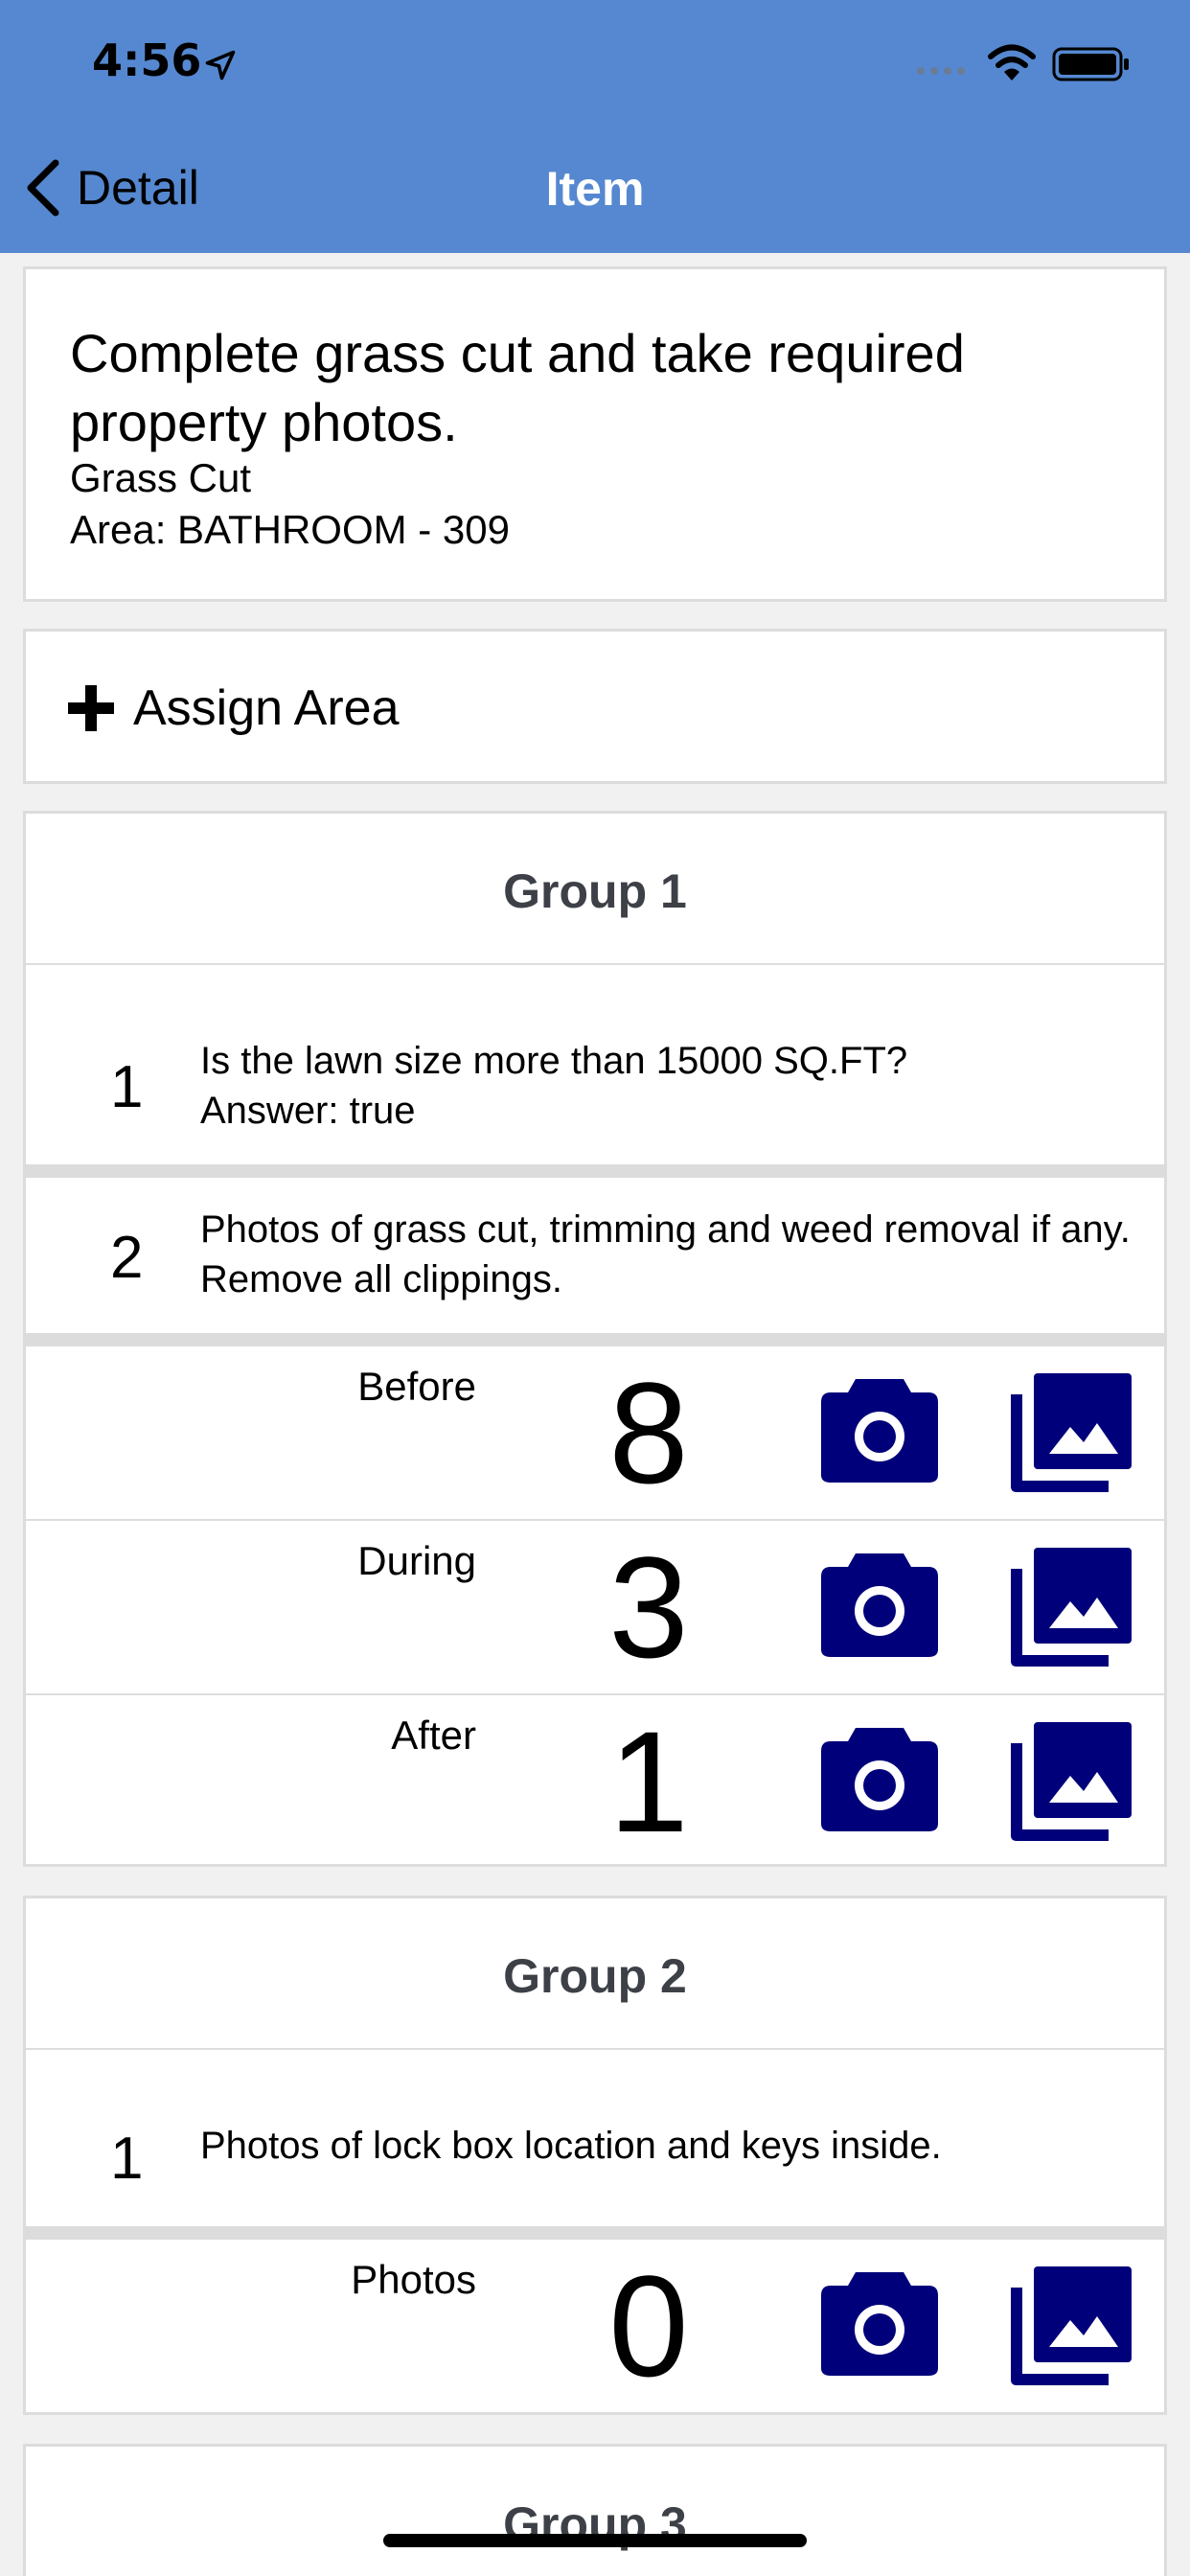 This screenshot has width=1190, height=2576. Describe the element at coordinates (595, 2540) in the screenshot. I see `home-indicator` at that location.